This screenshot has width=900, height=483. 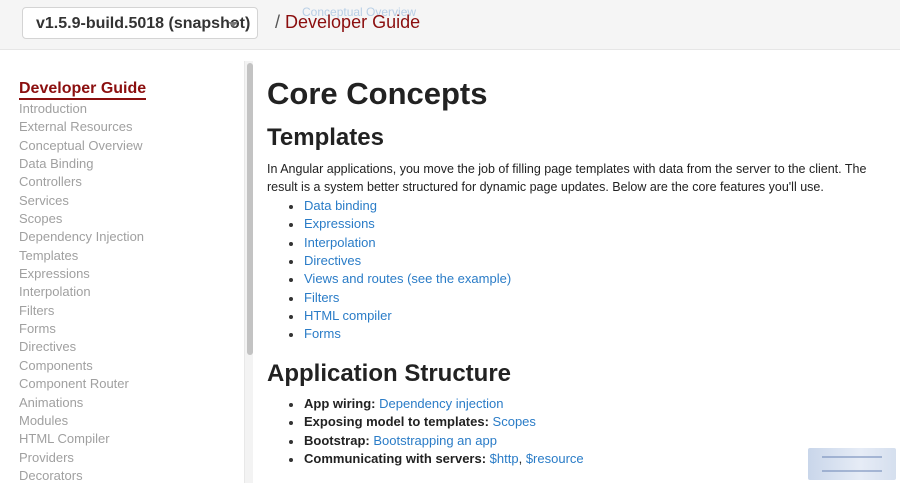 I want to click on breadcrumb: / Developer Guide, so click(x=347, y=22).